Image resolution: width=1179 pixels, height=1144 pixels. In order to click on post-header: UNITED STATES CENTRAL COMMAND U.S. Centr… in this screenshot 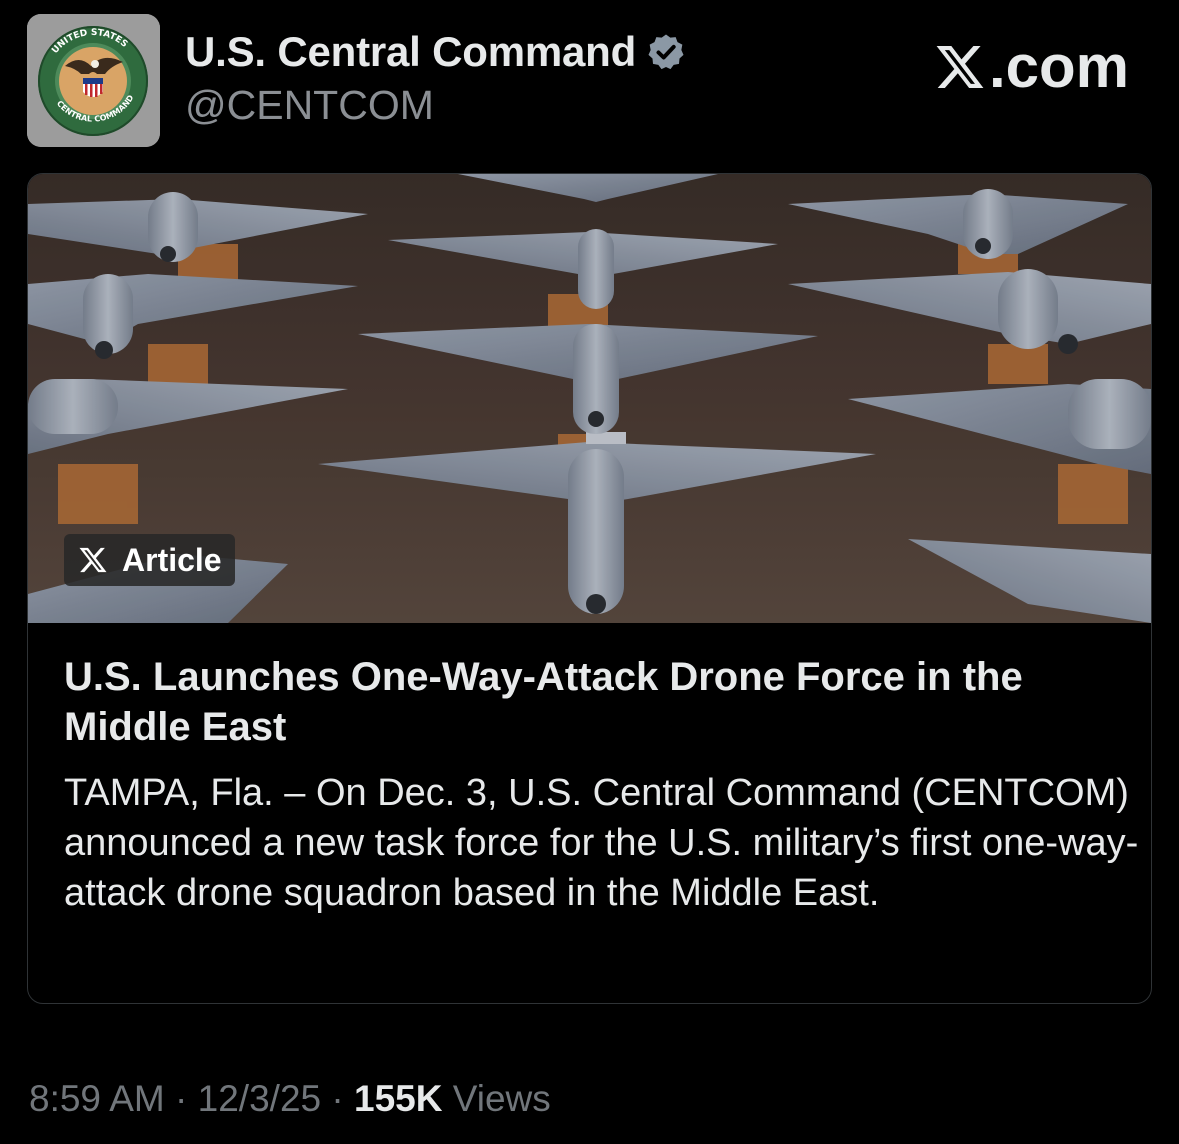, I will do `click(589, 80)`.